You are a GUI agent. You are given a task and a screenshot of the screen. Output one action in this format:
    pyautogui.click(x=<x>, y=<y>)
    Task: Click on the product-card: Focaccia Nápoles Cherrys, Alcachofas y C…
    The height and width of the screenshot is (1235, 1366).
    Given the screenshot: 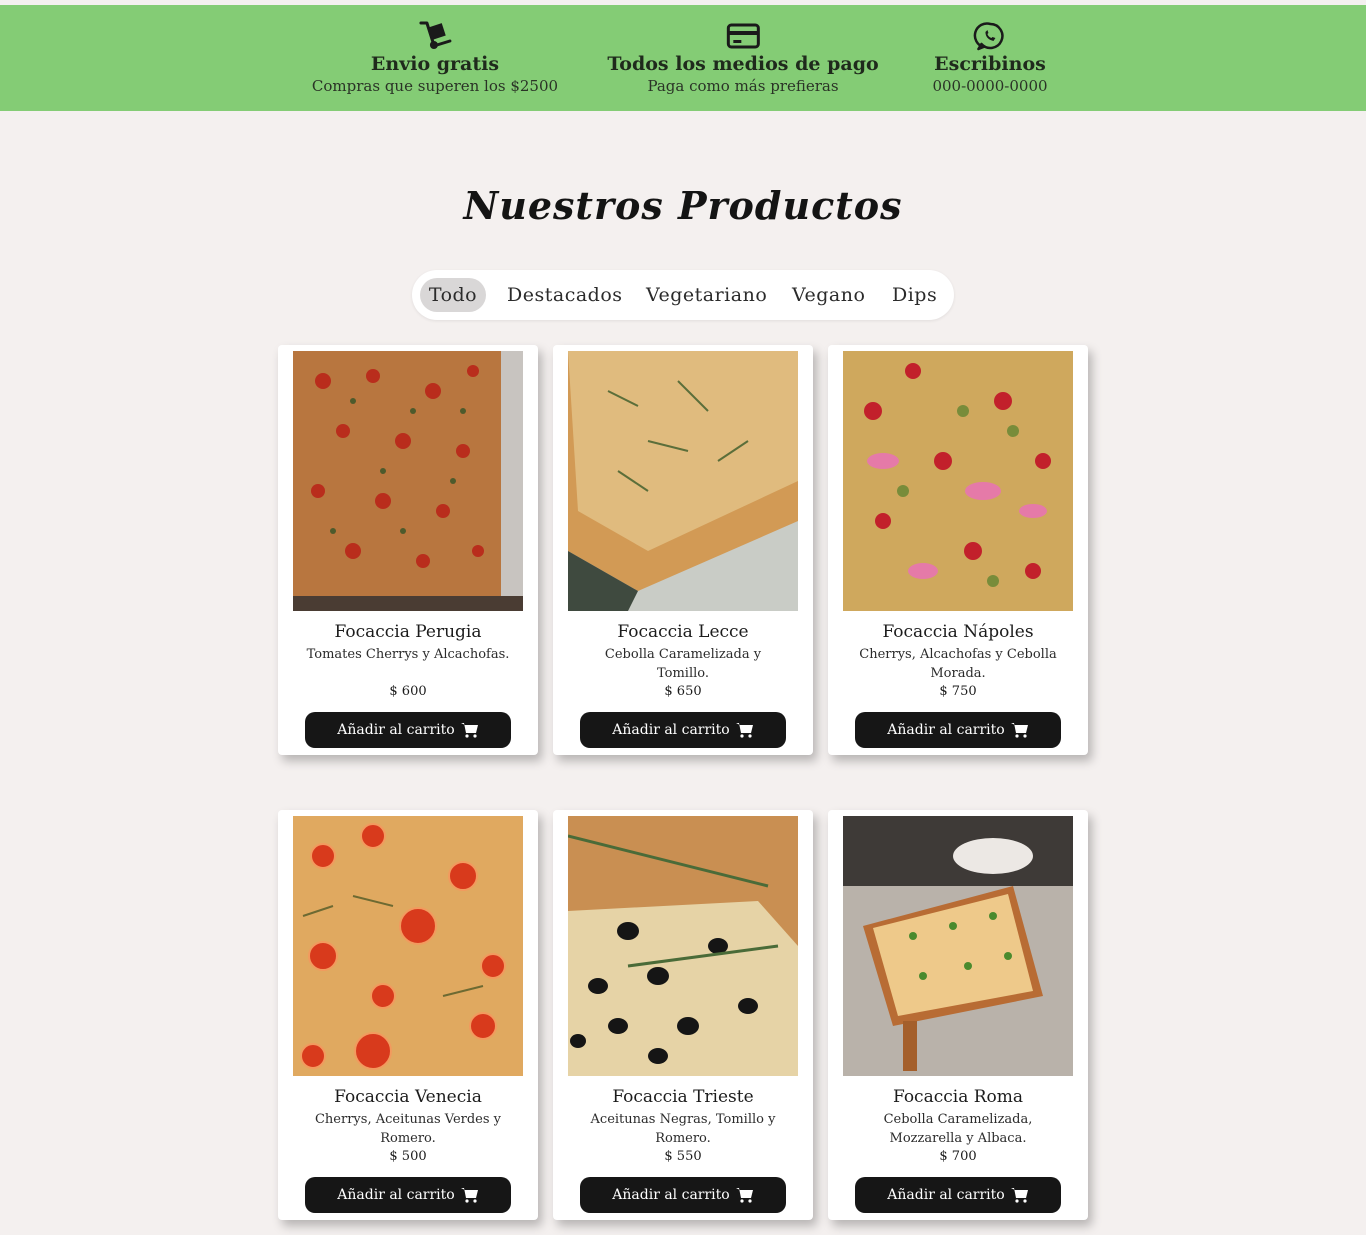 What is the action you would take?
    pyautogui.click(x=958, y=550)
    